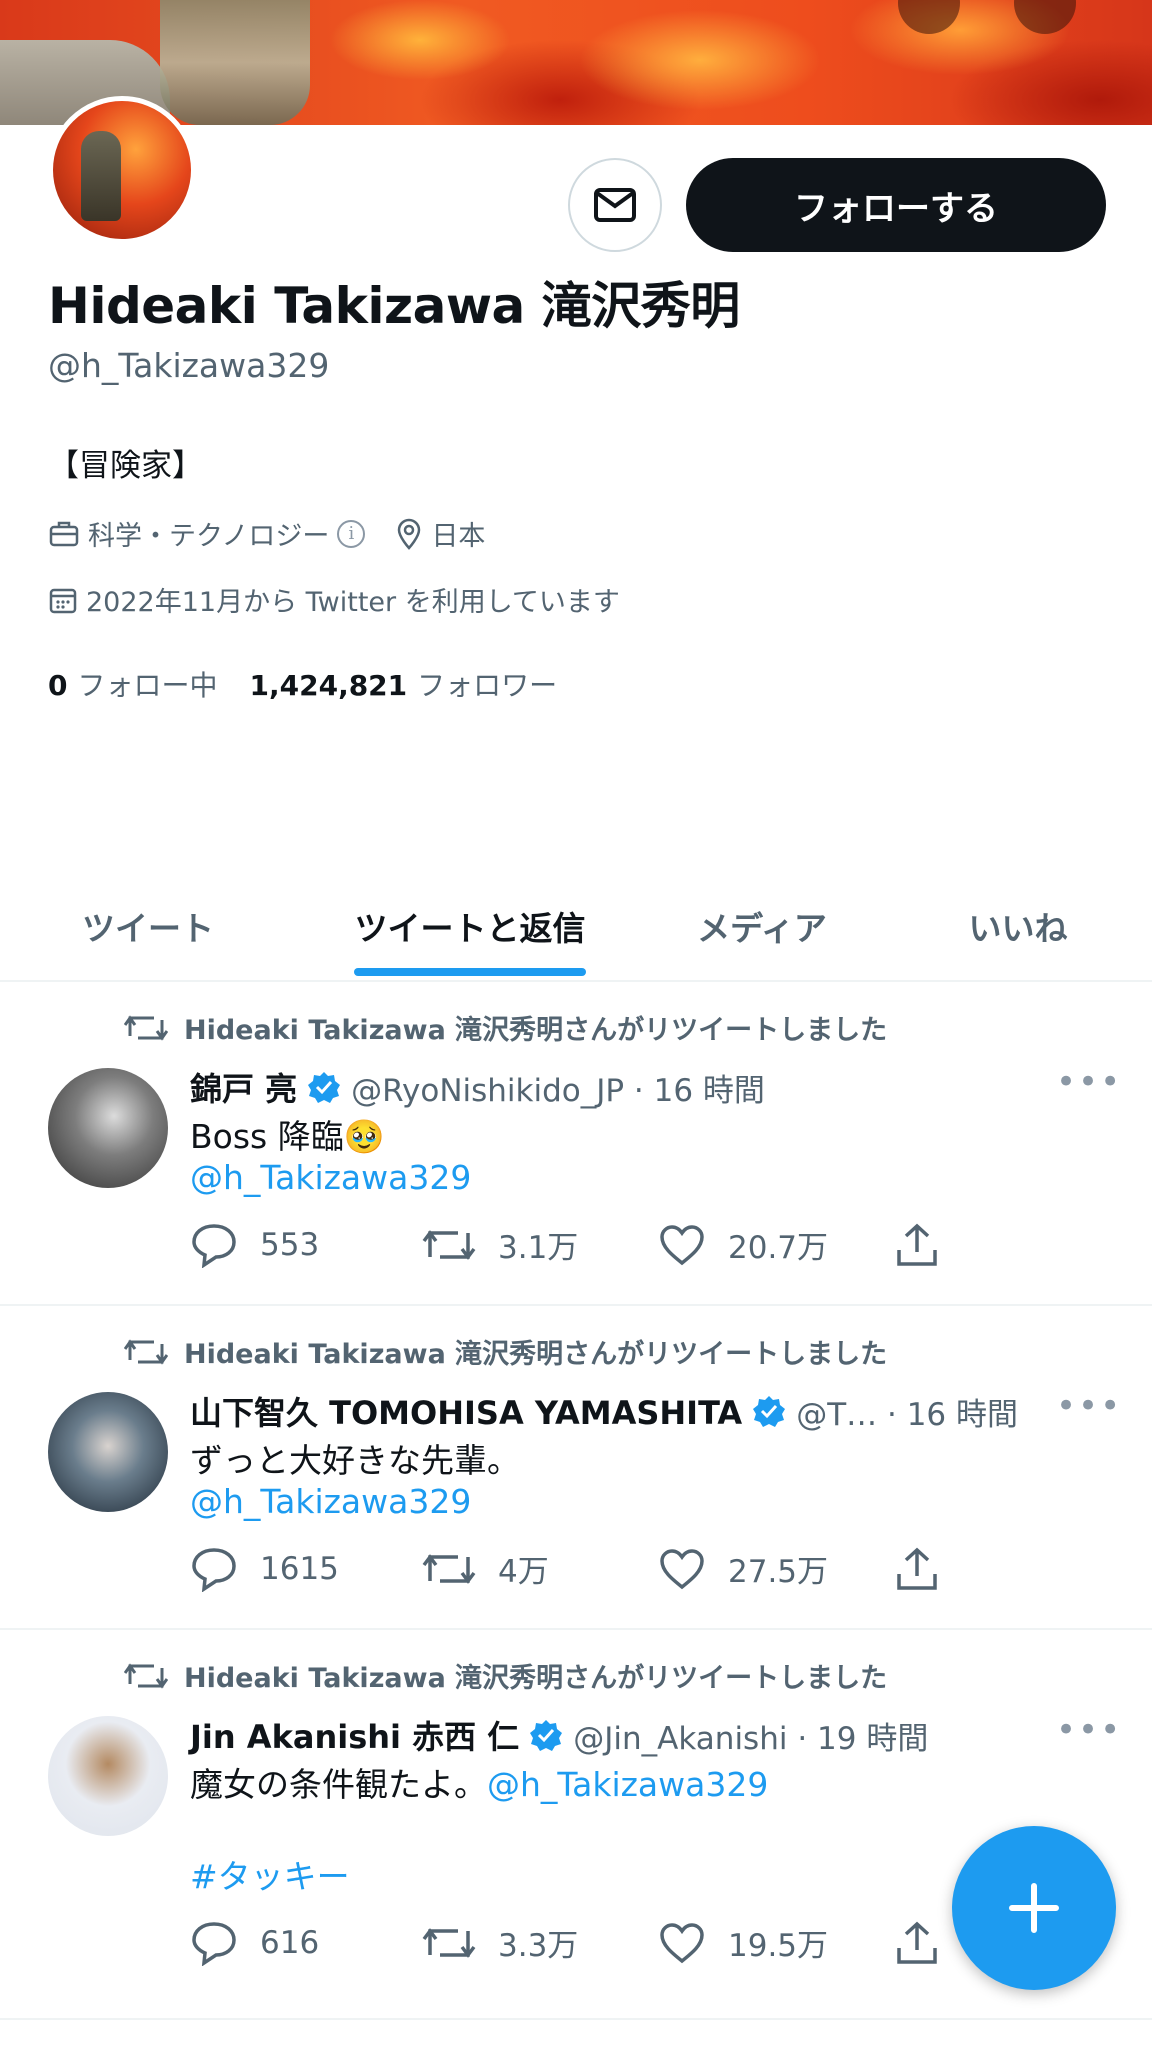 This screenshot has width=1152, height=2048. I want to click on tab-likes: いいね, so click(1011, 926).